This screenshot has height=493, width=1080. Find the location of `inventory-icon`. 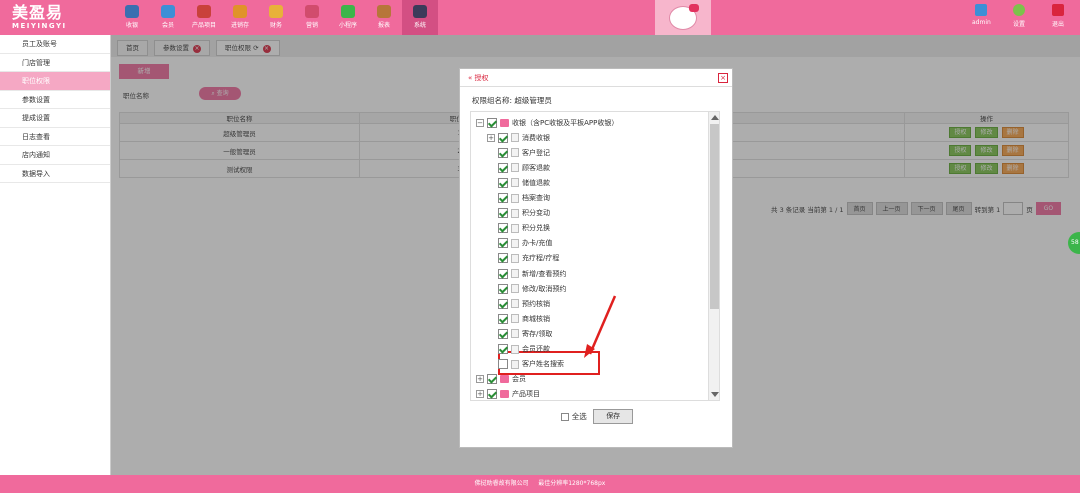

inventory-icon is located at coordinates (240, 11).